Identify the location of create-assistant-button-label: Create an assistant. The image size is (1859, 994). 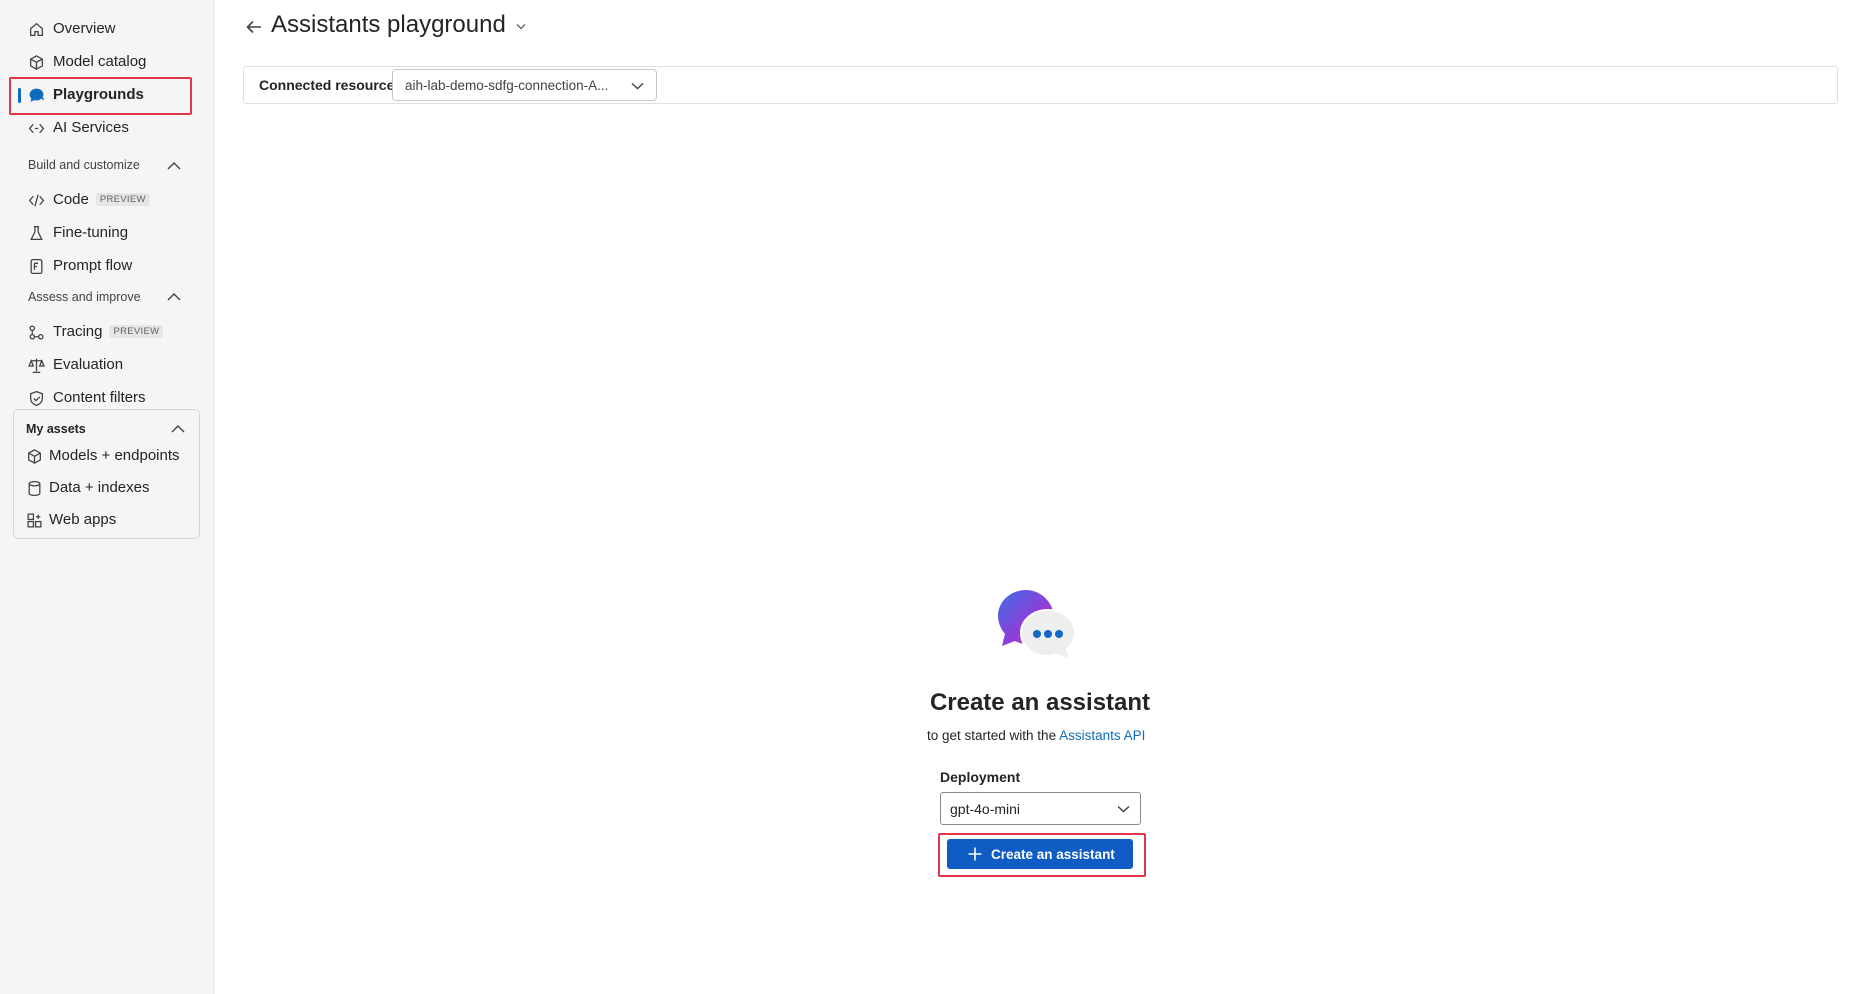
(1053, 854).